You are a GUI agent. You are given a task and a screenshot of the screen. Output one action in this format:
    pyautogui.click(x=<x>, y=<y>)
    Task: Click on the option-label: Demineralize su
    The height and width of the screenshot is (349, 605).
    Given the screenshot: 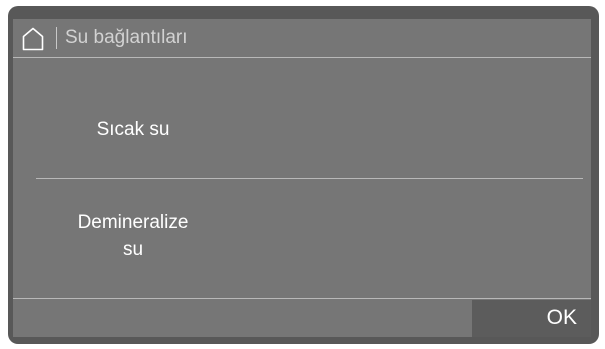 What is the action you would take?
    pyautogui.click(x=133, y=236)
    